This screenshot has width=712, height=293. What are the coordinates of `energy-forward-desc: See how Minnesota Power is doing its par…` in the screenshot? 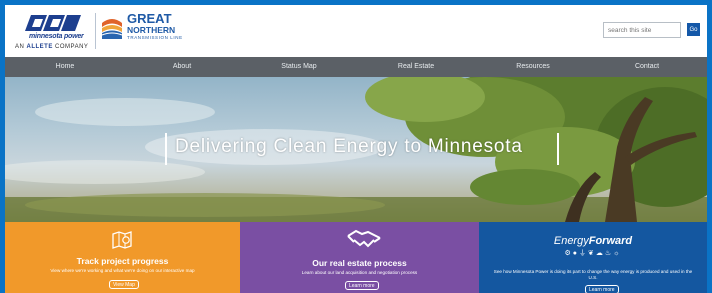 It's located at (593, 274).